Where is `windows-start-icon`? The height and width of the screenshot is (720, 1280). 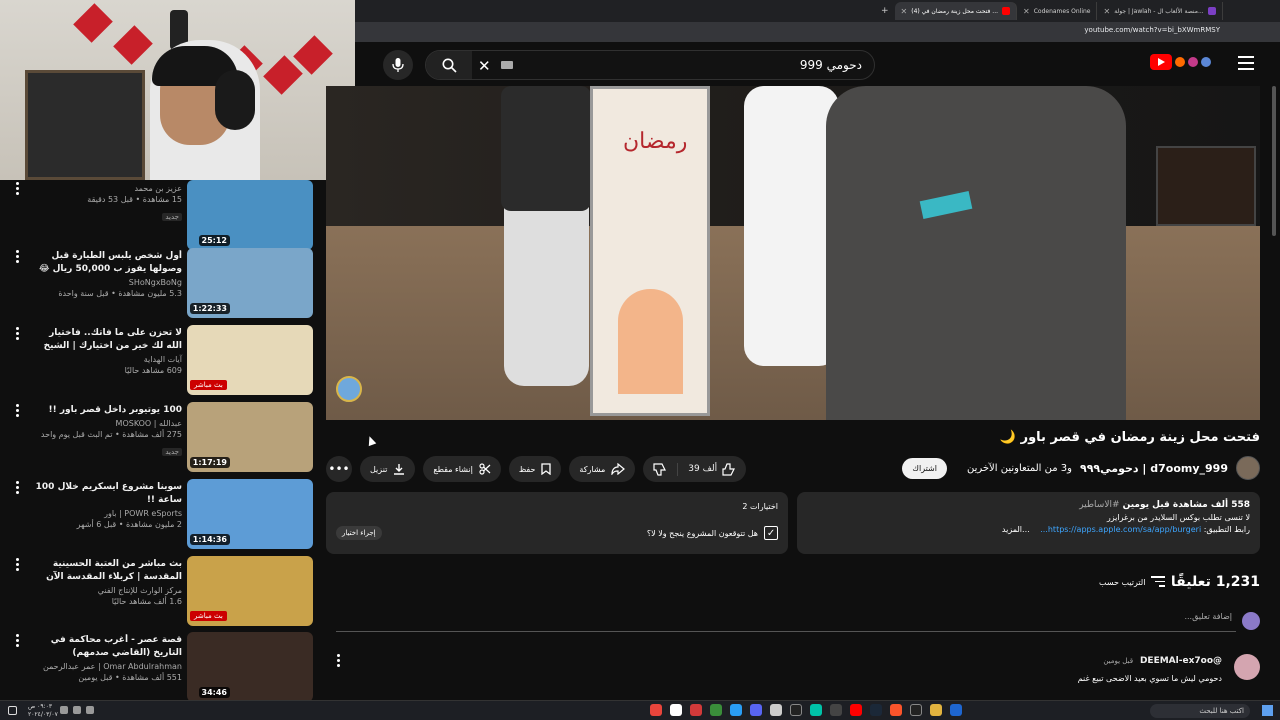 windows-start-icon is located at coordinates (1267, 710).